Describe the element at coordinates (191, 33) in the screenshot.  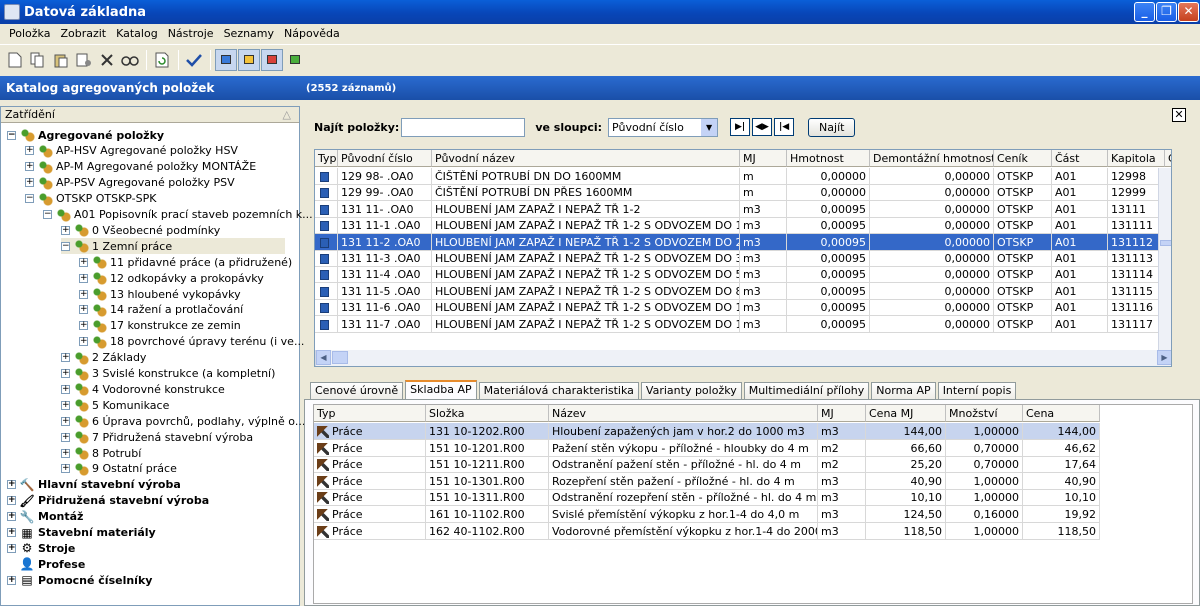
I see `menu-item-nastroje: Nástroje` at that location.